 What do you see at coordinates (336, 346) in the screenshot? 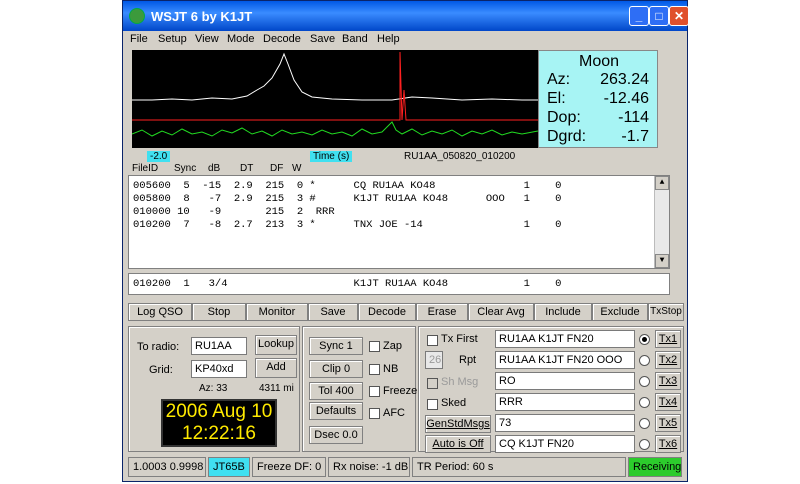
I see `sync-spinner: Sync 1` at bounding box center [336, 346].